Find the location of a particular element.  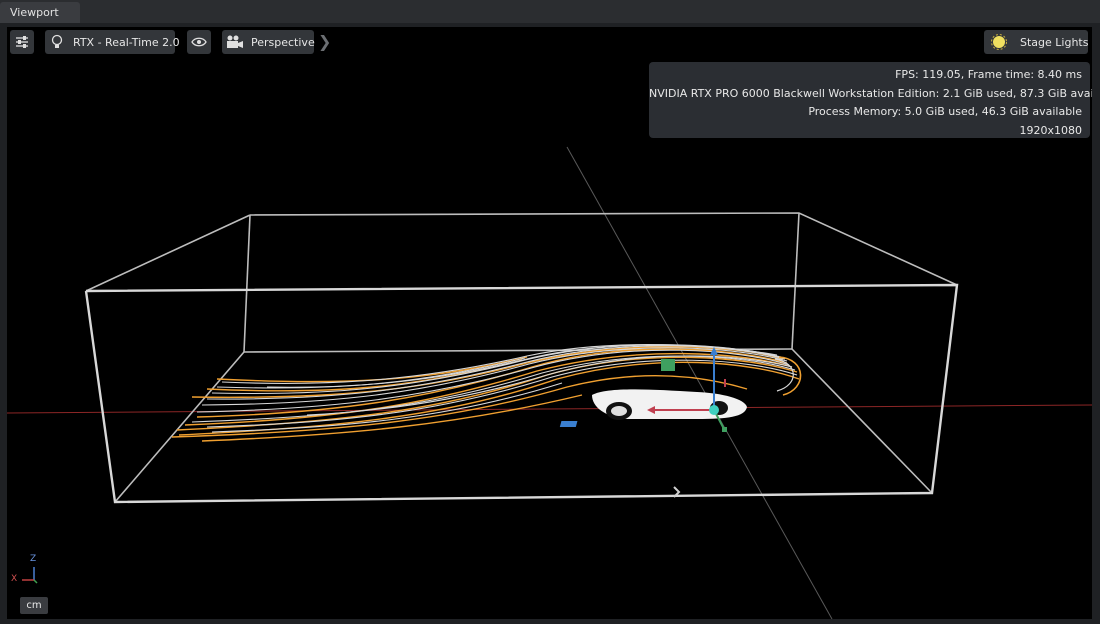

eye-icon is located at coordinates (199, 42).